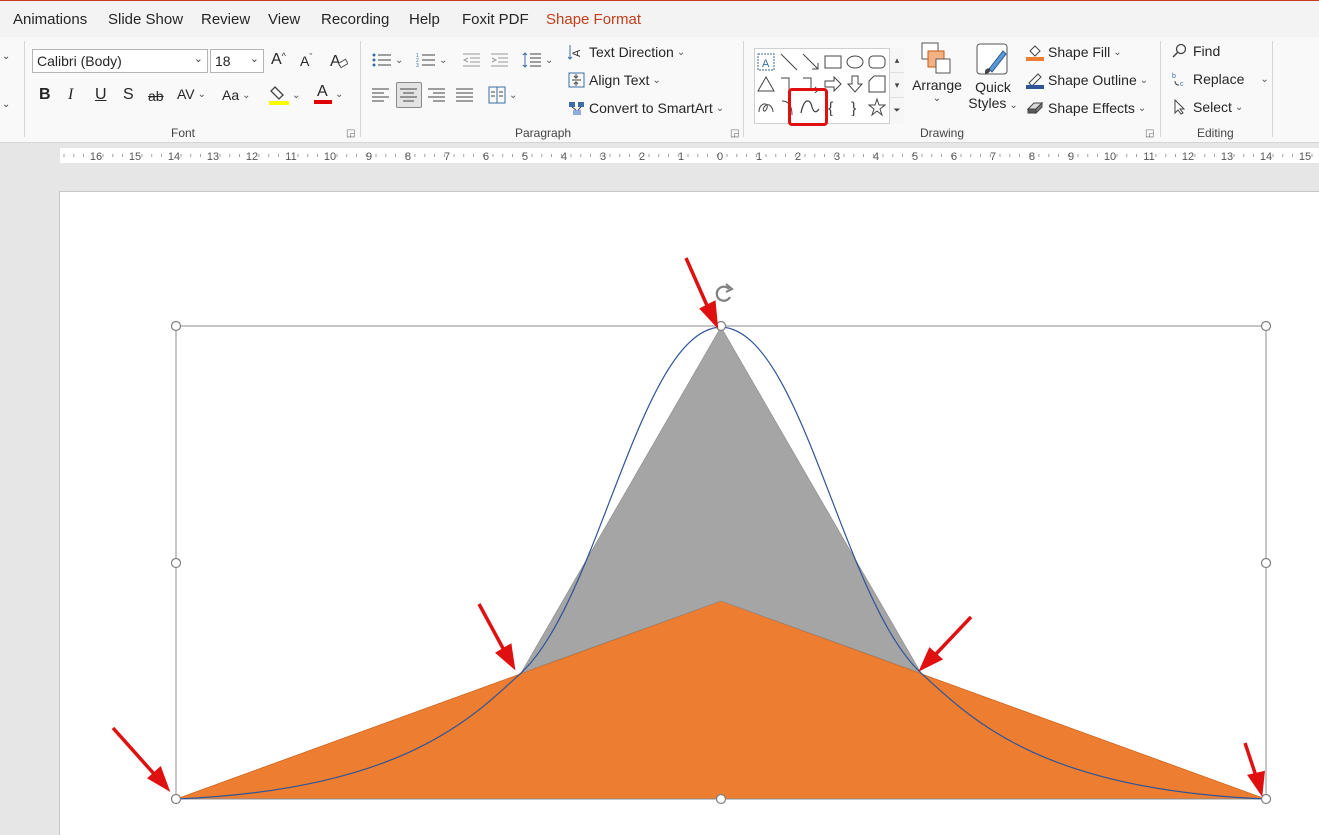 This screenshot has width=1319, height=835. I want to click on strikethrough-button: ab, so click(156, 96).